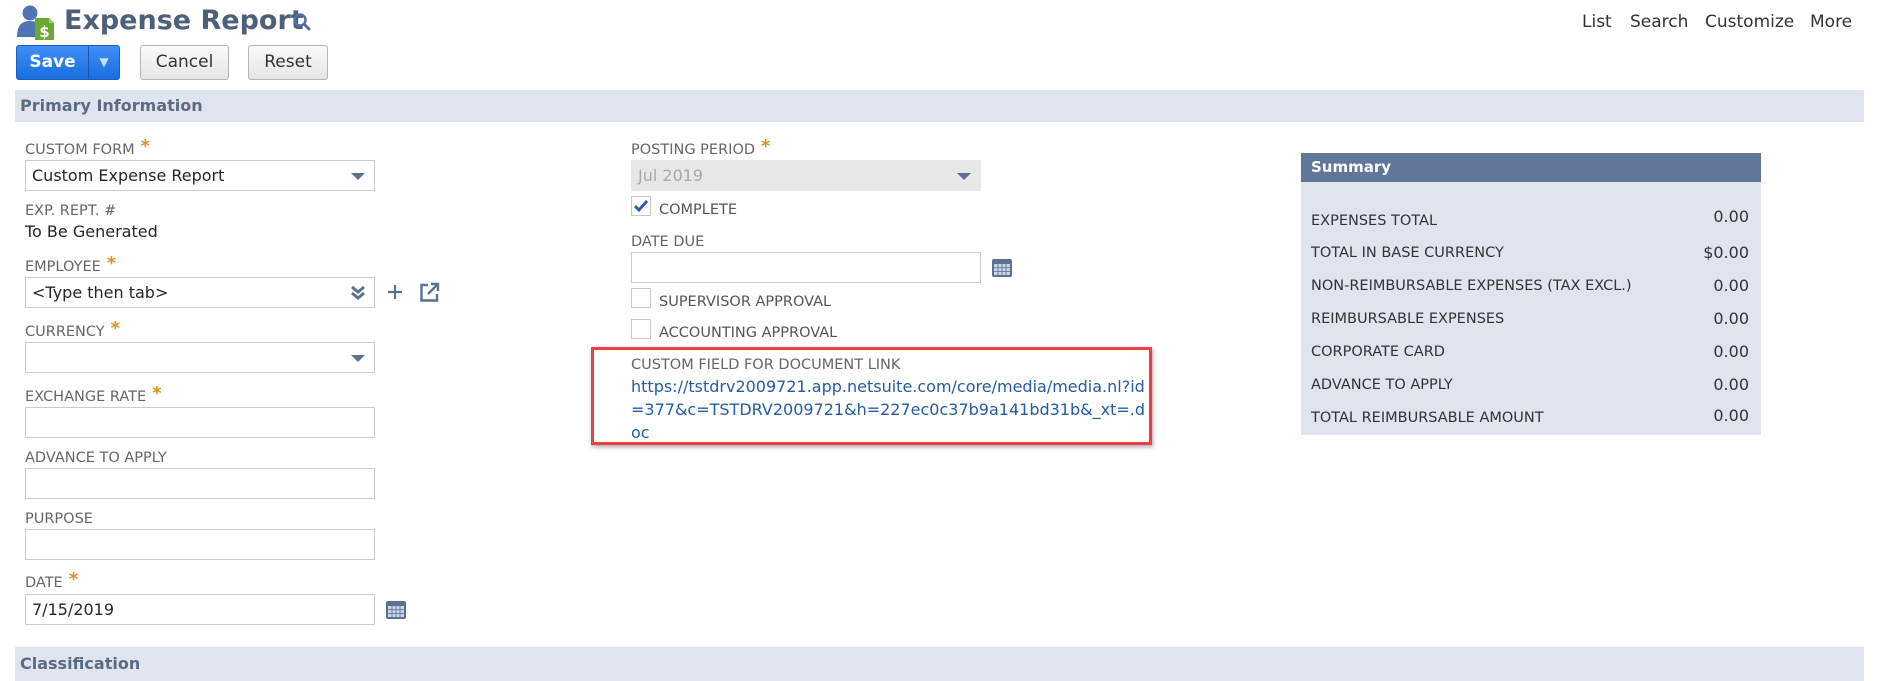  Describe the element at coordinates (429, 292) in the screenshot. I see `open-external-icon` at that location.